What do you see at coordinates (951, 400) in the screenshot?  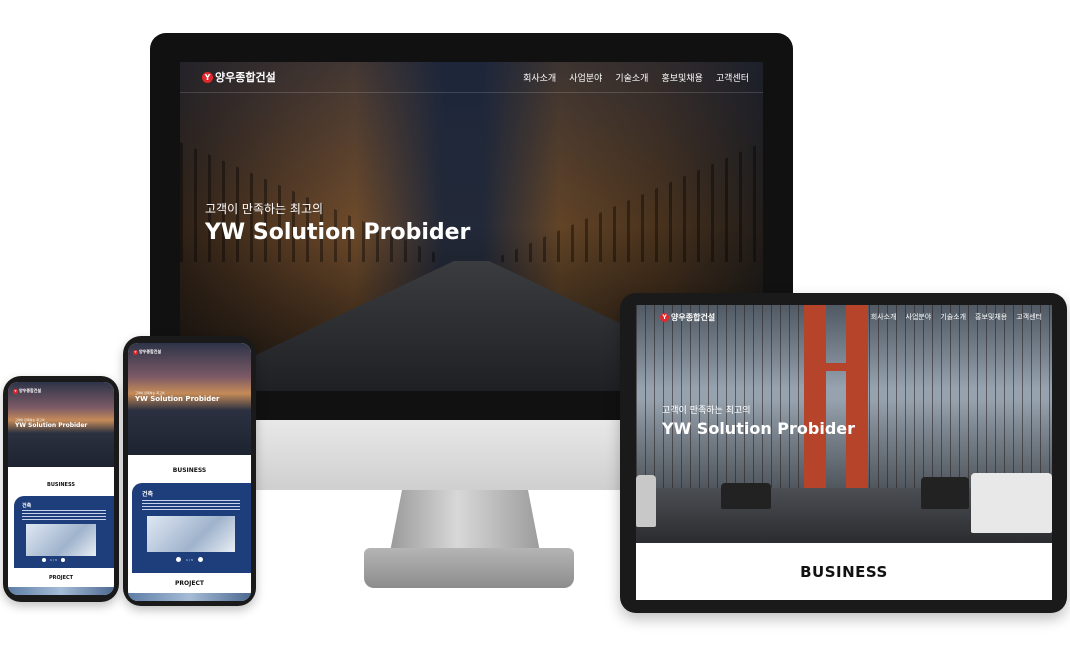 I see `bridge-cables-right` at bounding box center [951, 400].